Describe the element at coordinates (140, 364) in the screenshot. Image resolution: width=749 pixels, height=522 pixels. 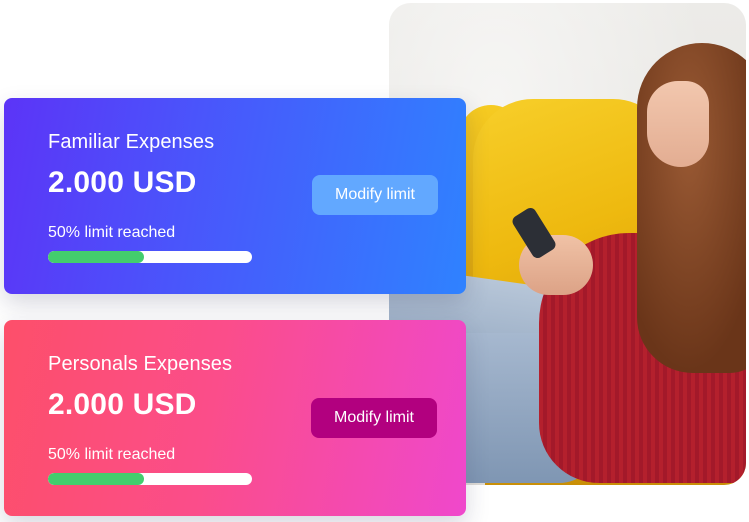
I see `card-title: Personals Expenses` at that location.